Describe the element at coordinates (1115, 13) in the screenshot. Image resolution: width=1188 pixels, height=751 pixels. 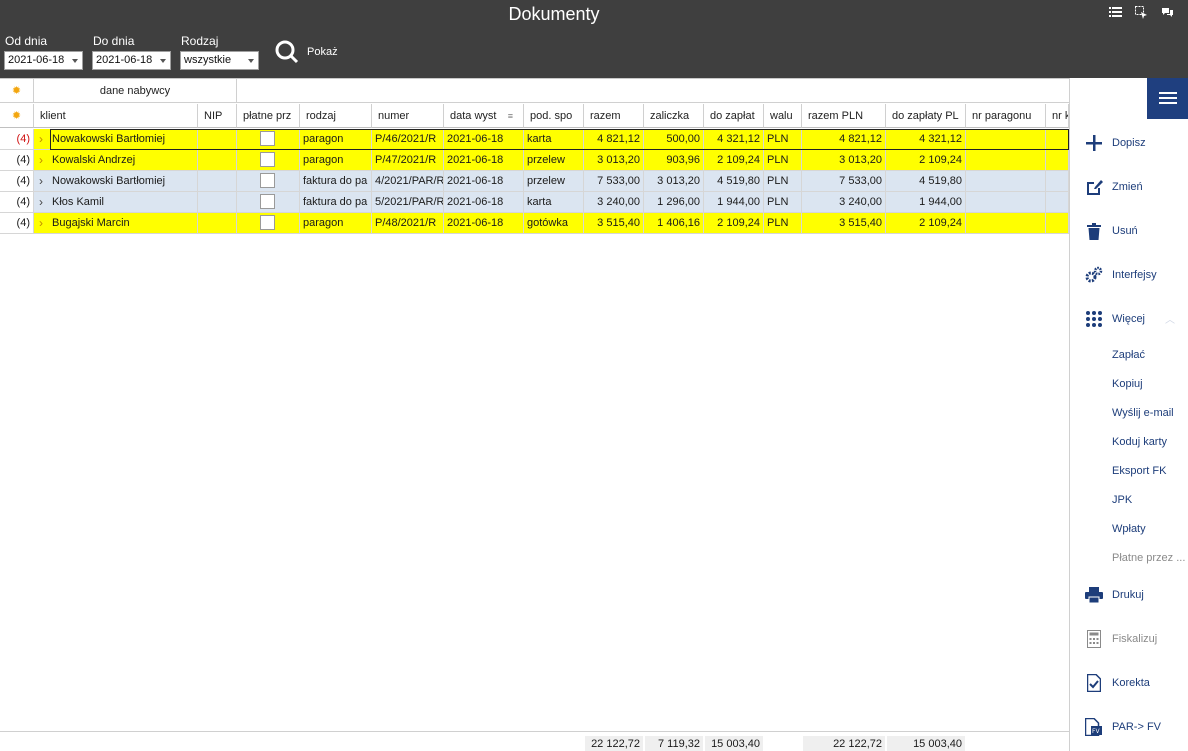
I see `list-view-icon` at that location.